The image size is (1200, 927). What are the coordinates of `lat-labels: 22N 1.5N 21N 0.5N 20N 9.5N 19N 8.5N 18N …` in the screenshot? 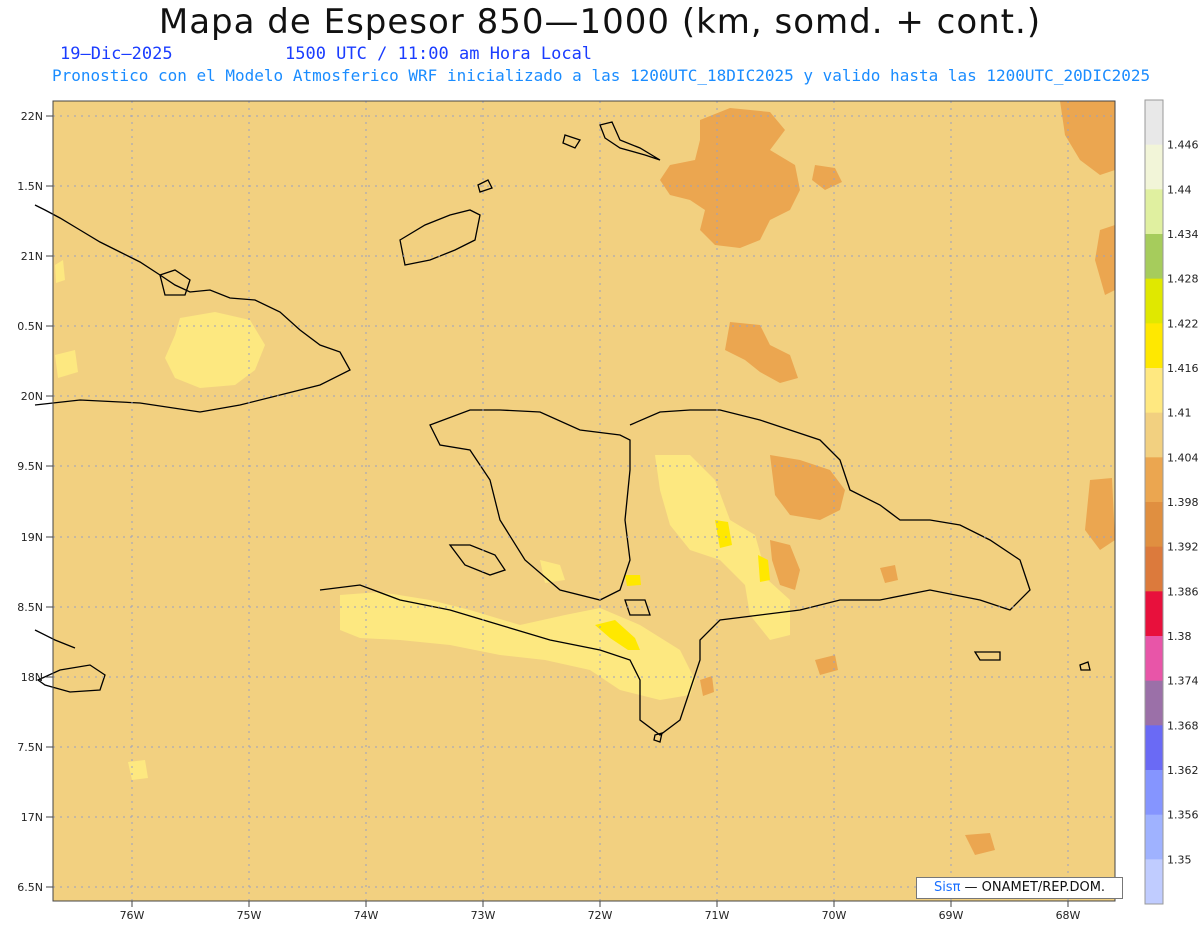 It's located at (30, 502).